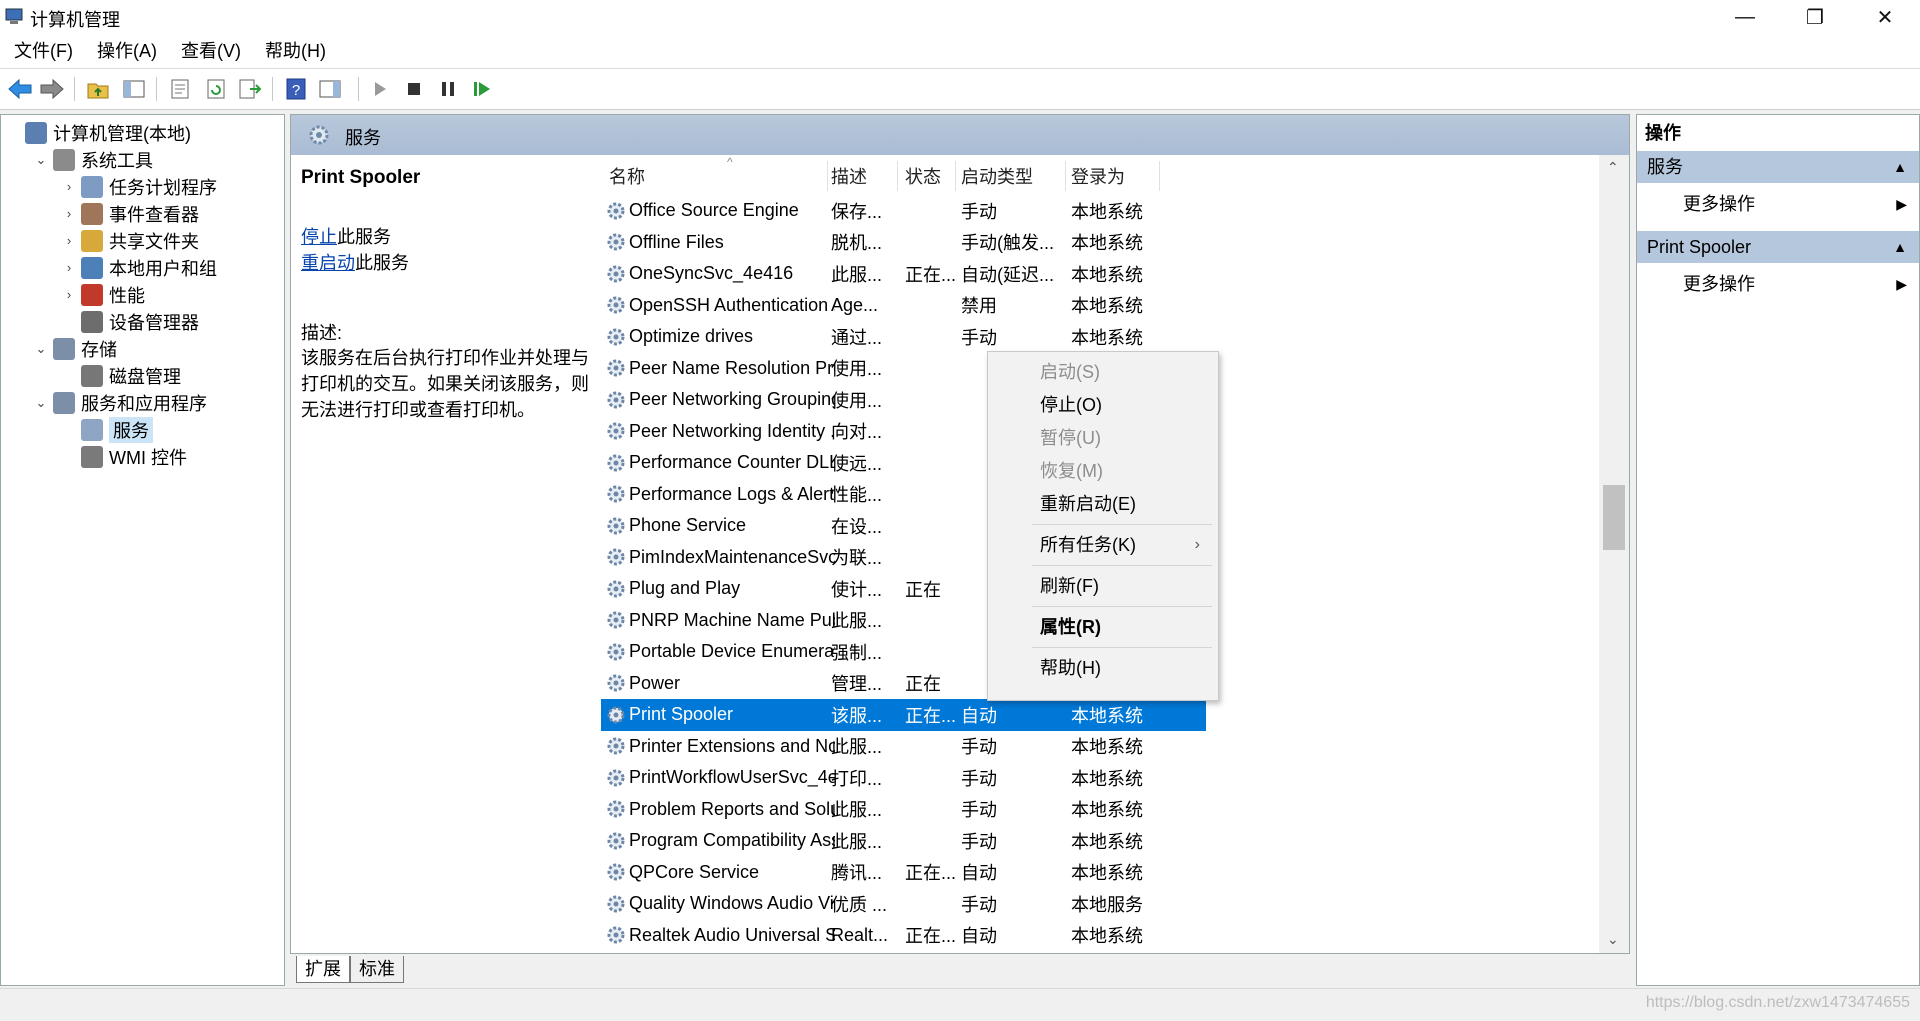  I want to click on restart-service-icon, so click(482, 89).